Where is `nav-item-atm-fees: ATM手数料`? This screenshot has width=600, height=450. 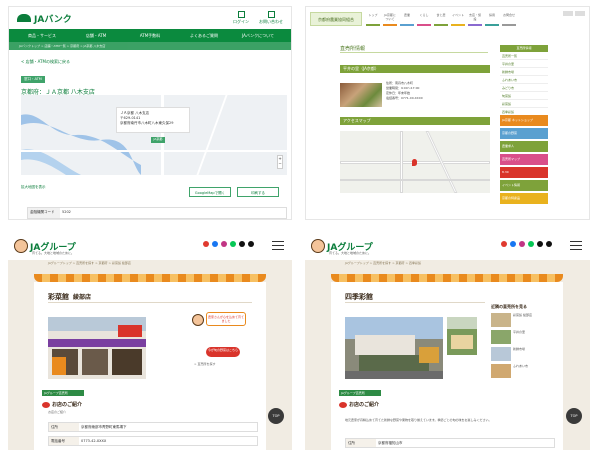
nav-item-atm-fees: ATM手数料 is located at coordinates (150, 36).